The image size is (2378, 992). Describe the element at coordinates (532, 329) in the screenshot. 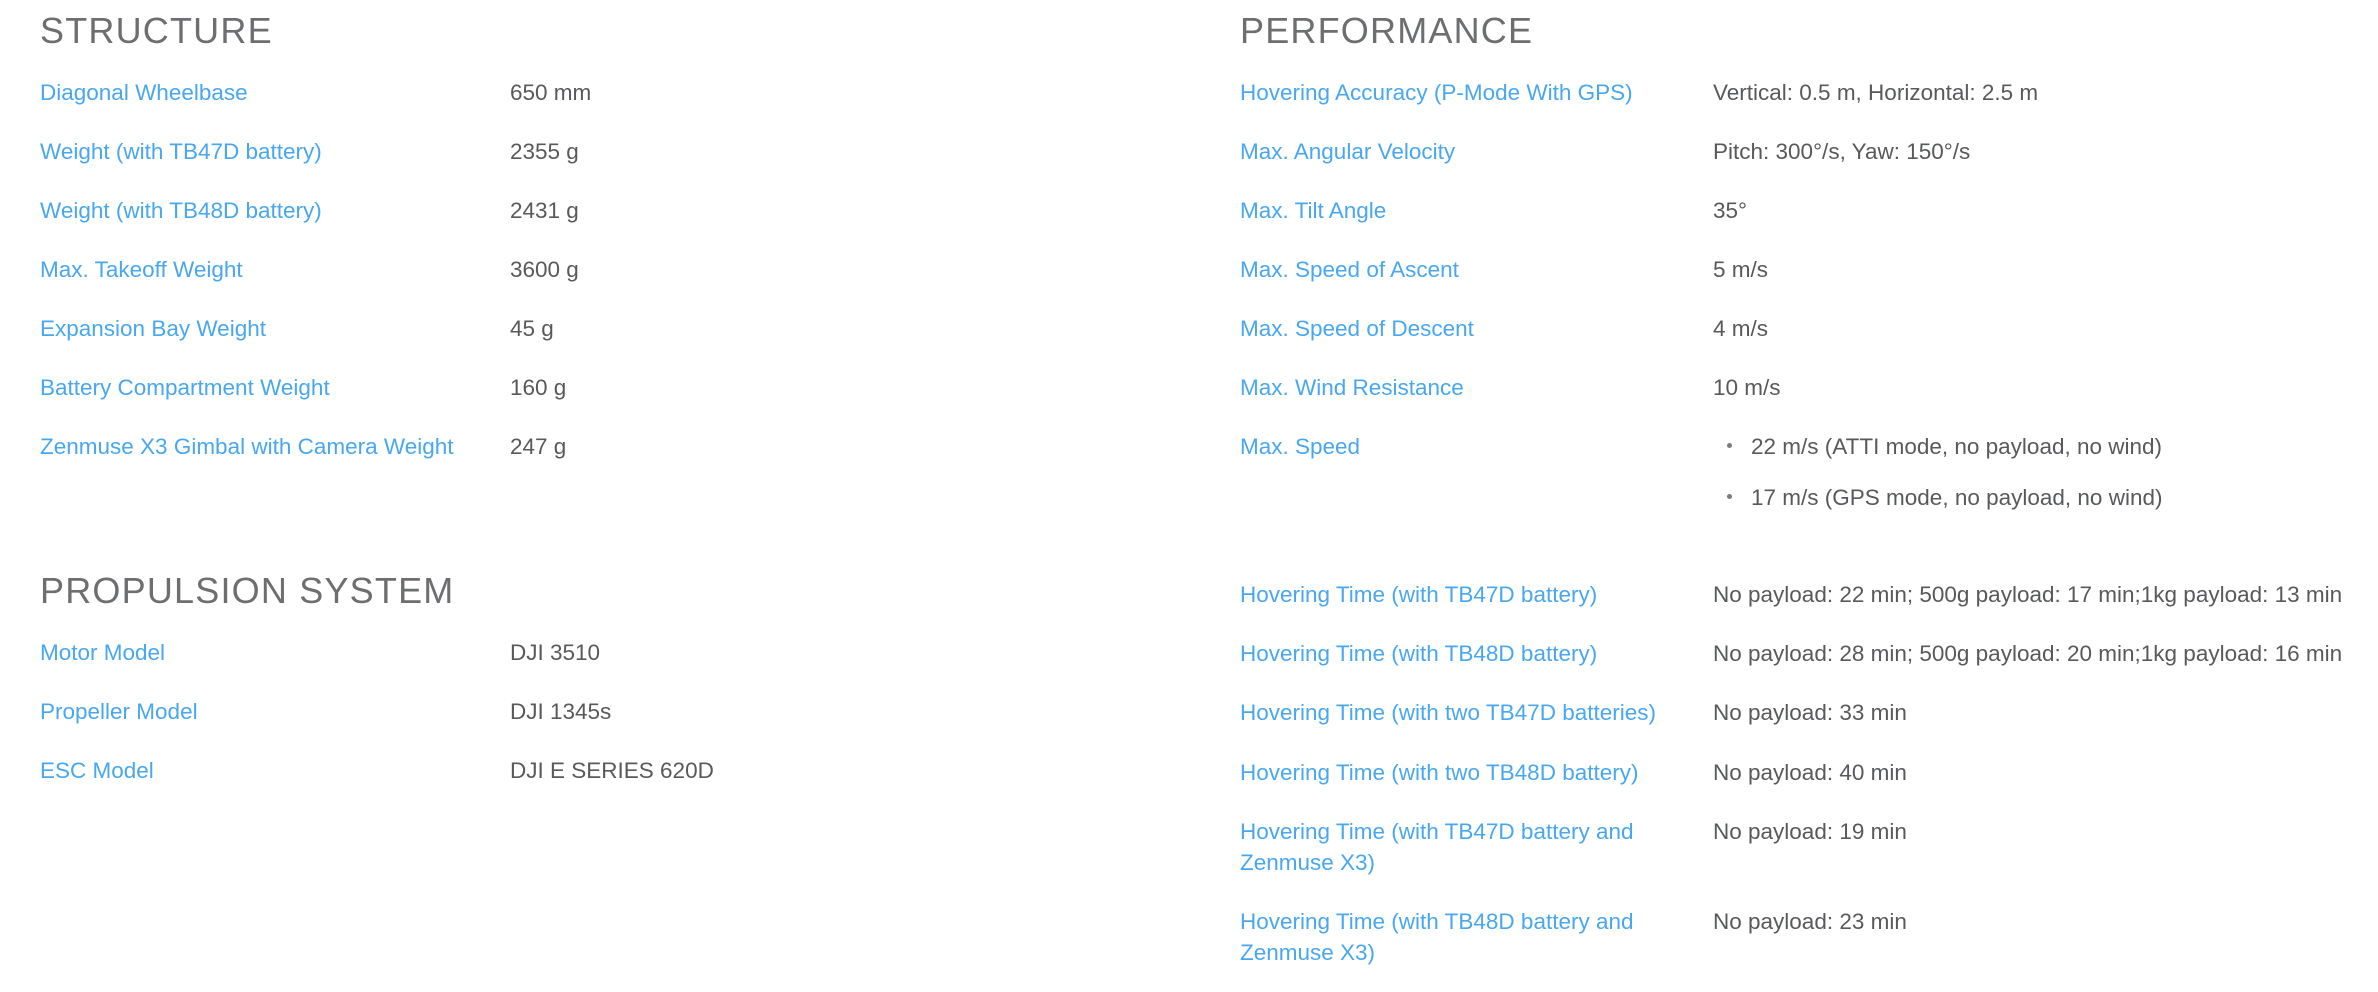

I see `spec-value: 45 g` at that location.